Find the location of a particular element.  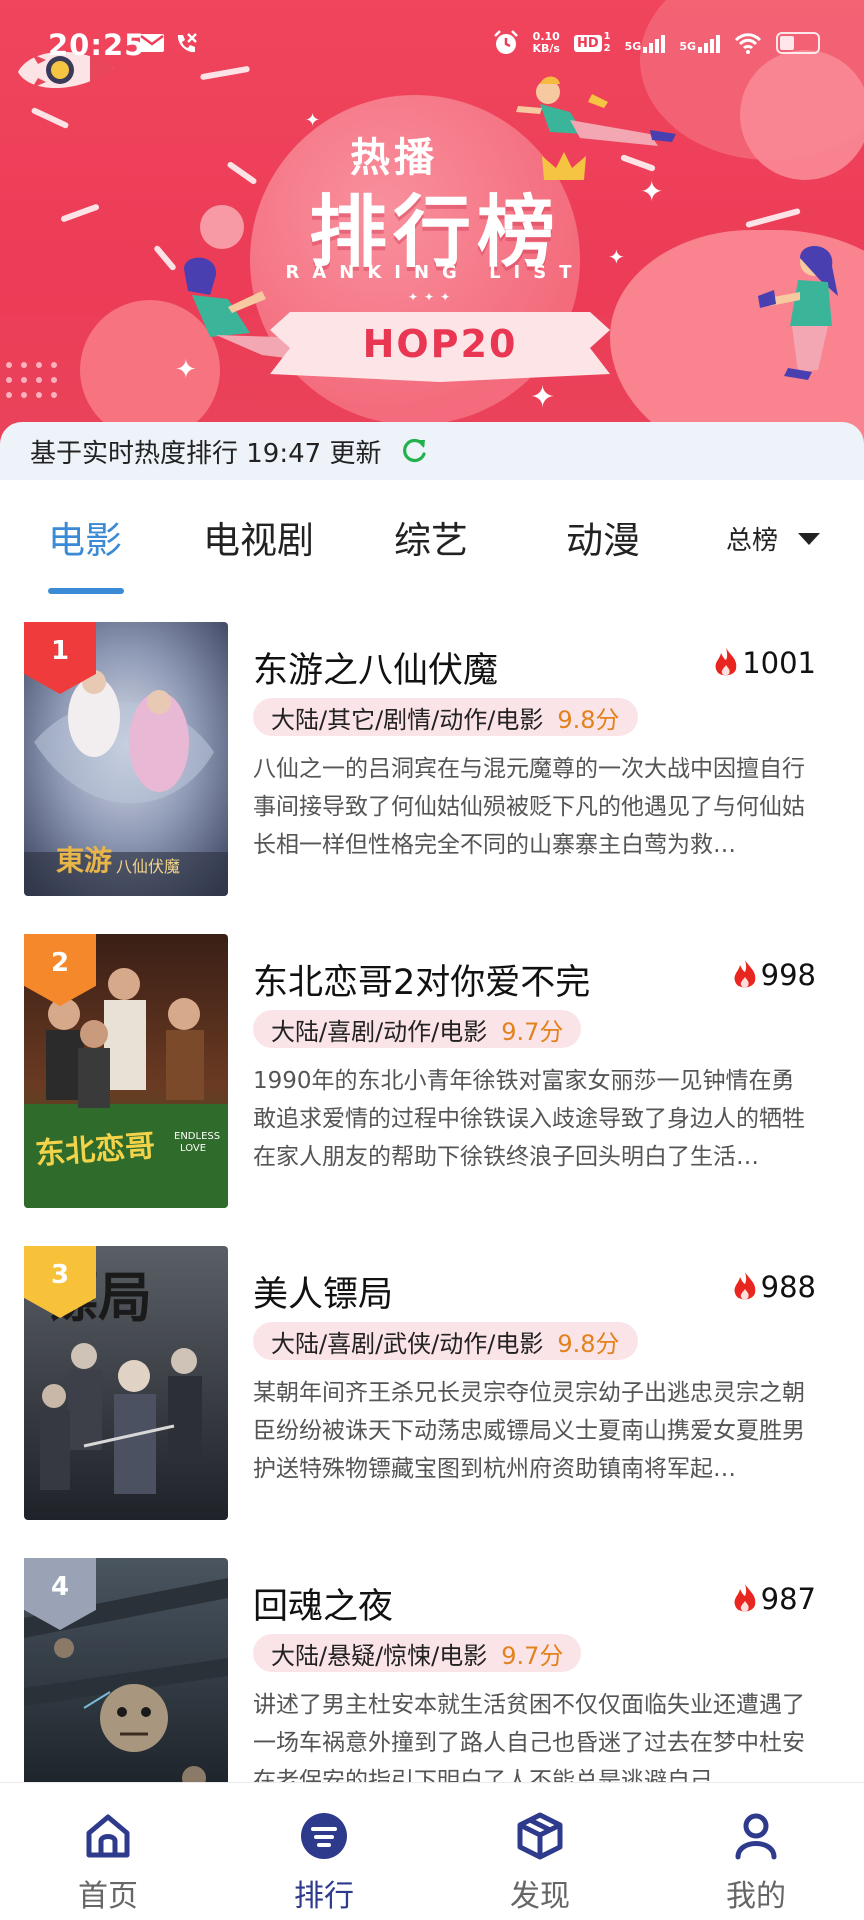

tab-anime: 动漫 is located at coordinates (603, 537).